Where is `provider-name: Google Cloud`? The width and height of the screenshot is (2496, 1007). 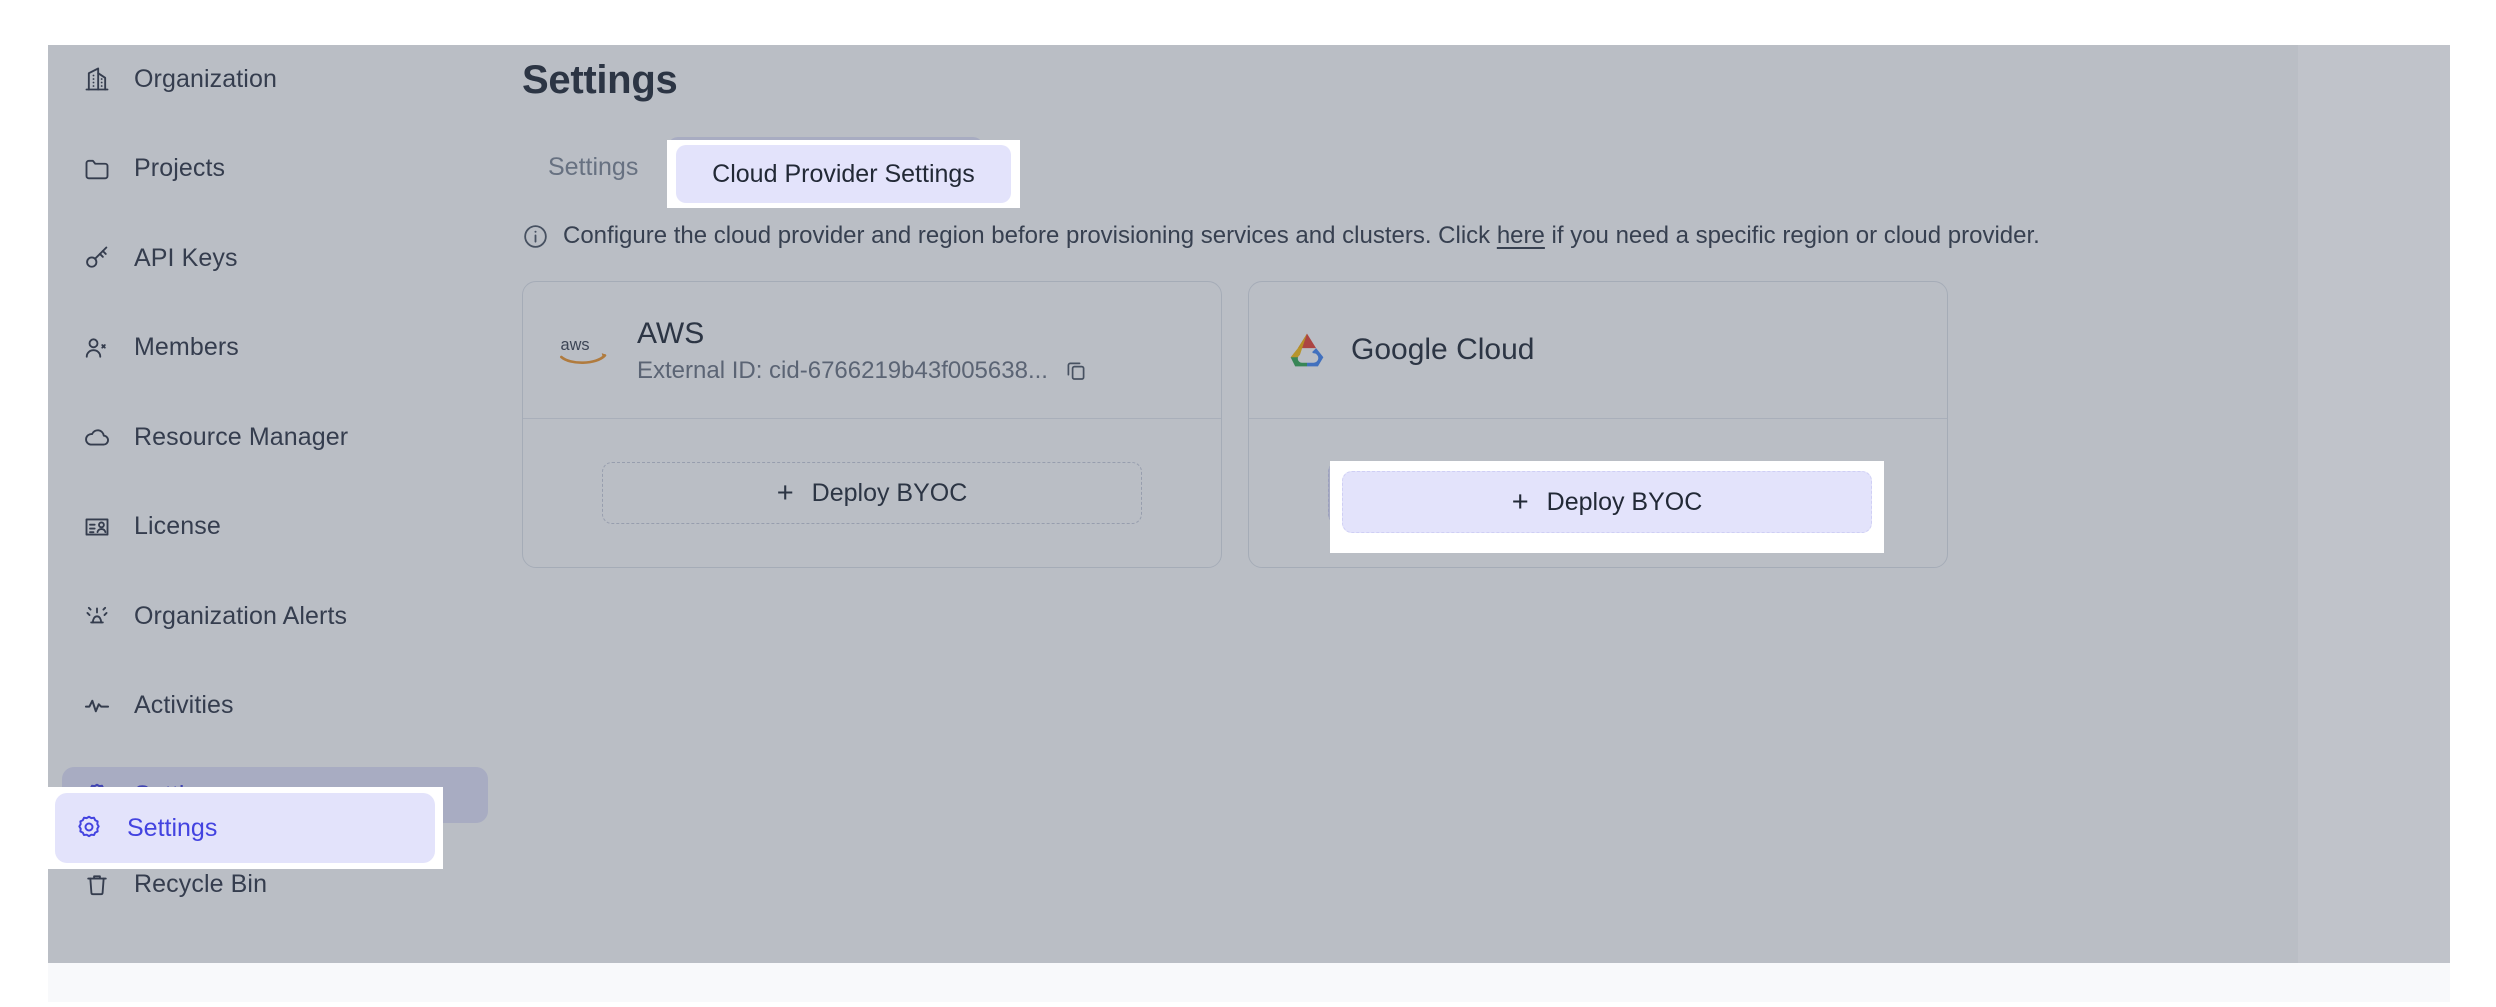
provider-name: Google Cloud is located at coordinates (1443, 349).